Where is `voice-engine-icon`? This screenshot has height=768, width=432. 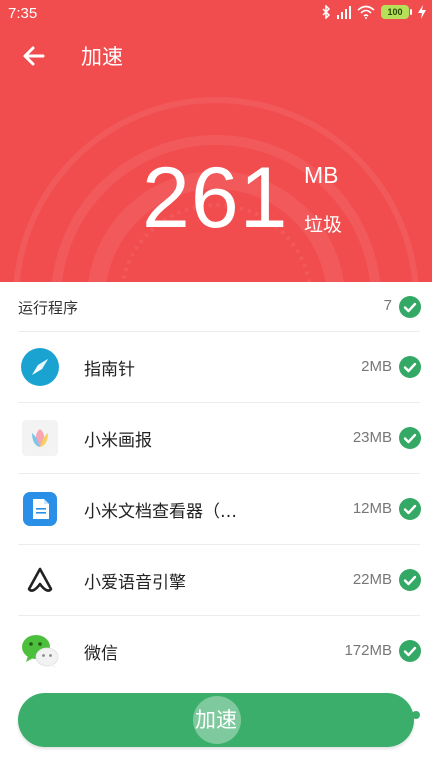 voice-engine-icon is located at coordinates (40, 579).